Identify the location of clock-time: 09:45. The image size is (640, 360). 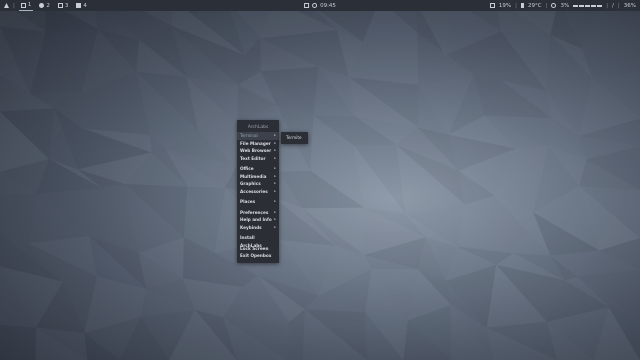
(328, 5).